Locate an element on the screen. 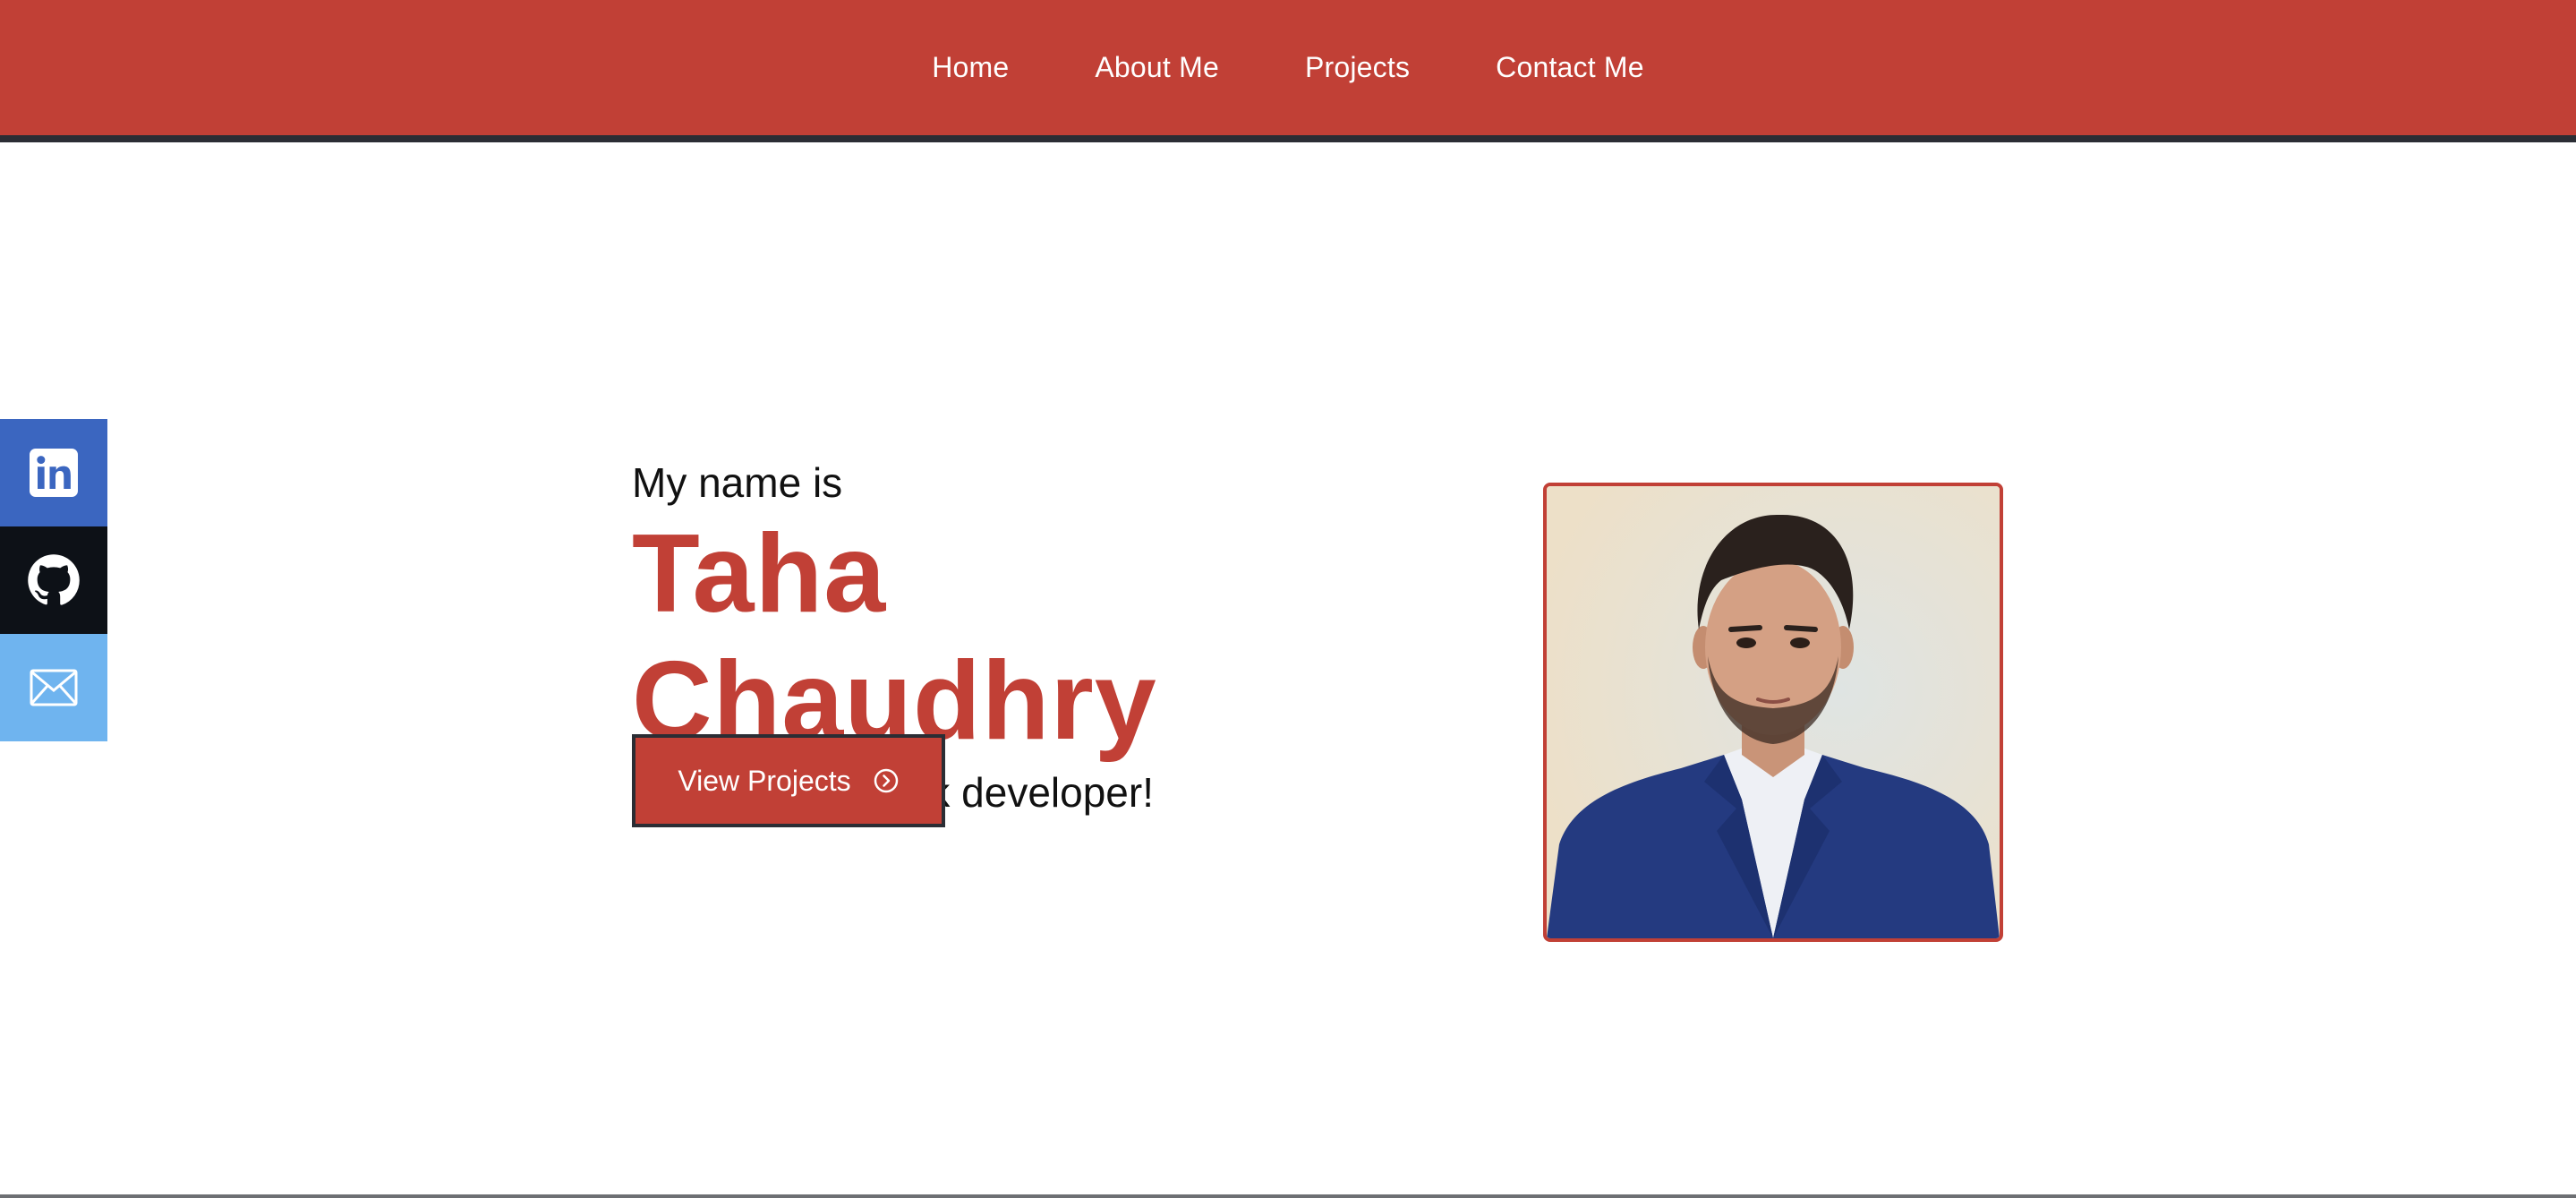  nav-about-link: About Me is located at coordinates (1157, 67).